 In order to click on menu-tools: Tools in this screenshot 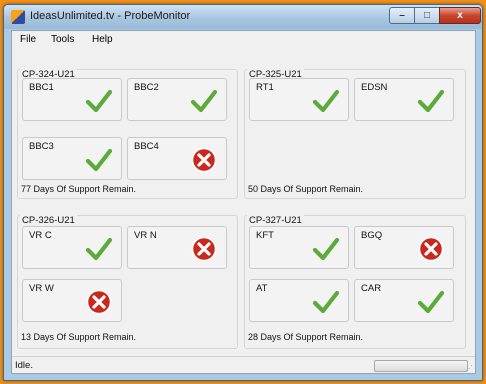, I will do `click(62, 39)`.